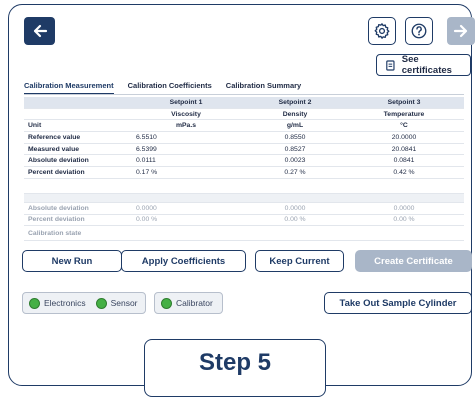  What do you see at coordinates (299, 261) in the screenshot?
I see `keep-current-button: Keep Current` at bounding box center [299, 261].